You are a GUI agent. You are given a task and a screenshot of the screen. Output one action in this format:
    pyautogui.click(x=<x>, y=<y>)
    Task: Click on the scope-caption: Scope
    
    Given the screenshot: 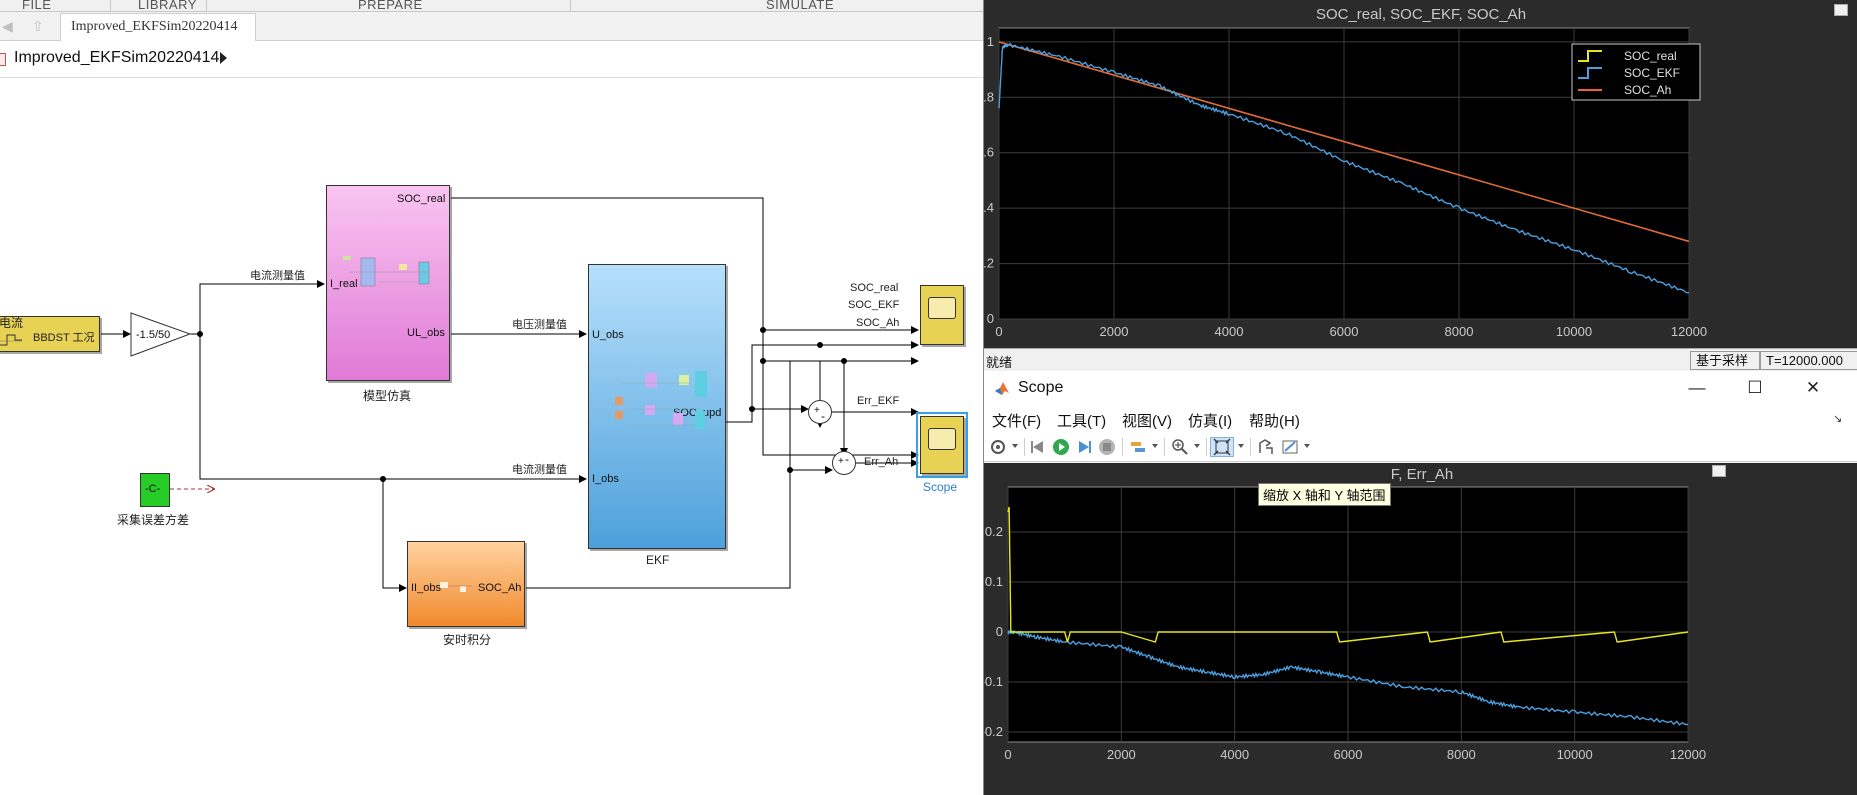 What is the action you would take?
    pyautogui.click(x=940, y=487)
    